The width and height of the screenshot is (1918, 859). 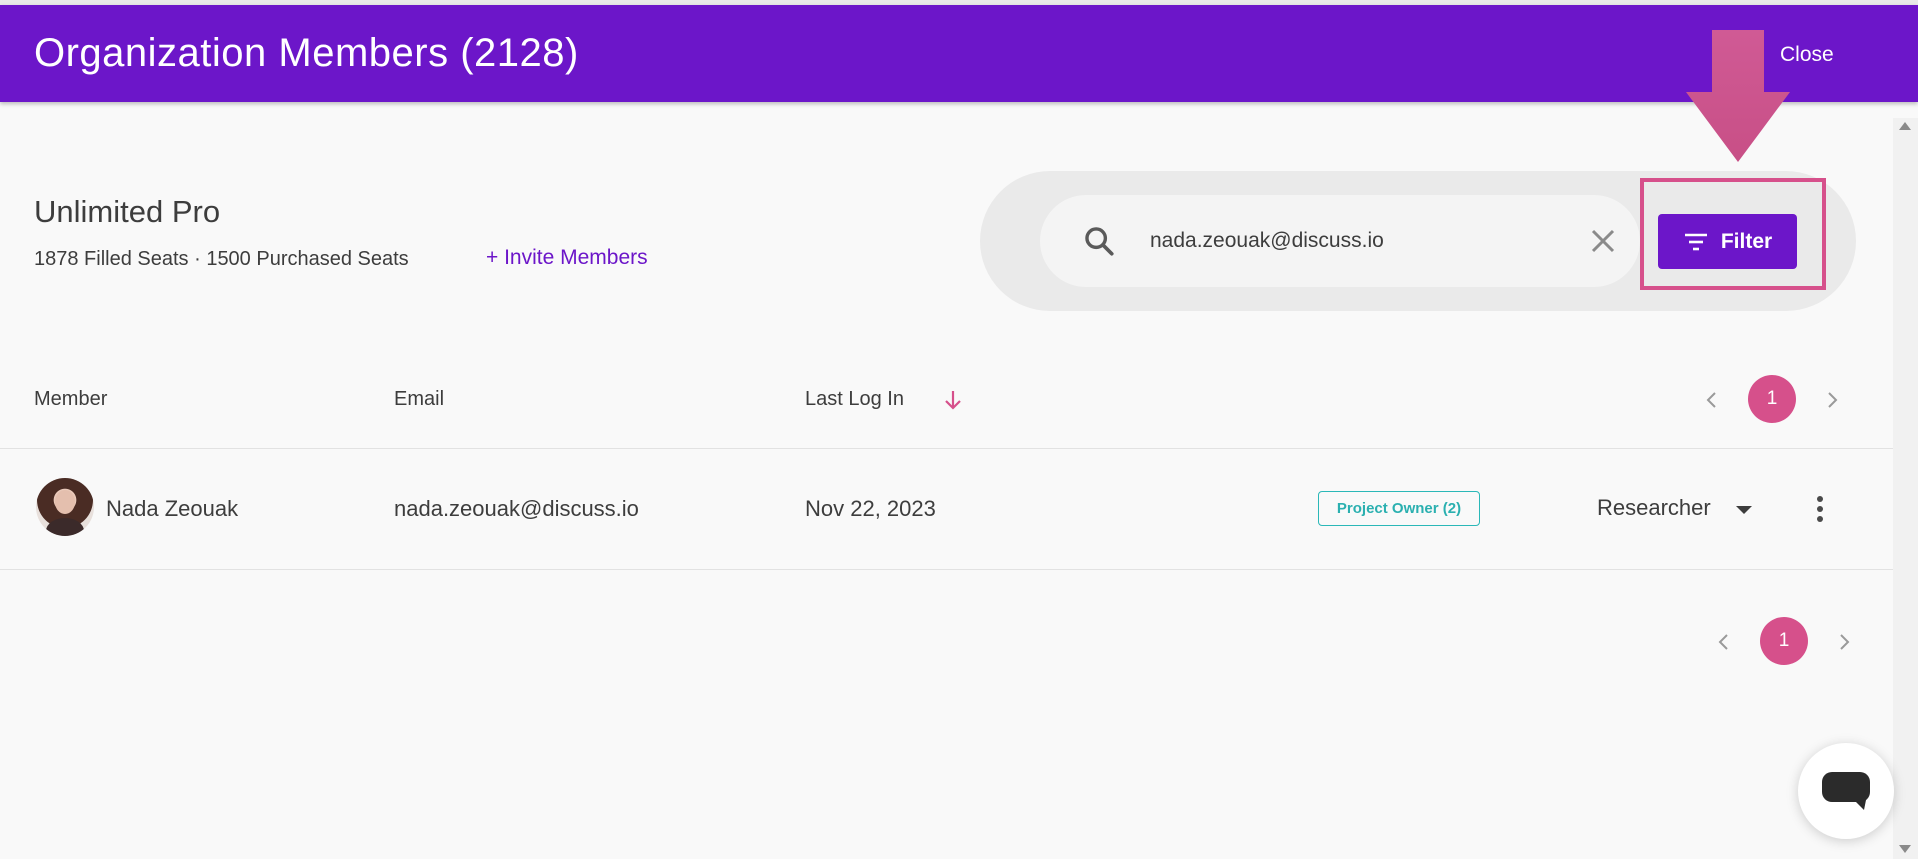 What do you see at coordinates (221, 259) in the screenshot?
I see `seat-summary: 1878 Filled Seats · 1500 Purchased Seats` at bounding box center [221, 259].